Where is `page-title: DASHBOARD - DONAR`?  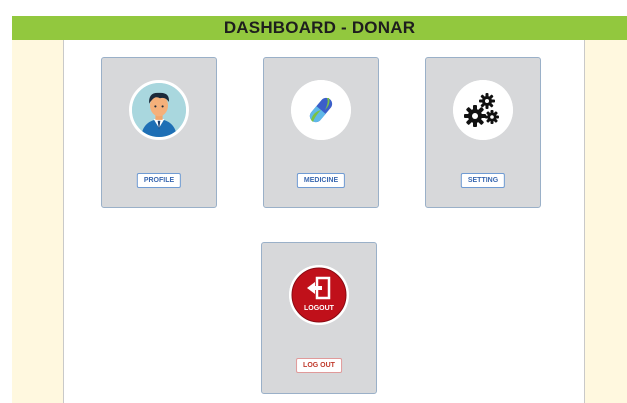 page-title: DASHBOARD - DONAR is located at coordinates (319, 27).